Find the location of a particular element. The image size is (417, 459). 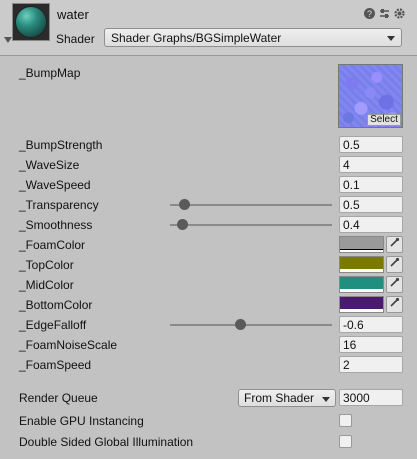

mid-color-swatch is located at coordinates (361, 284).